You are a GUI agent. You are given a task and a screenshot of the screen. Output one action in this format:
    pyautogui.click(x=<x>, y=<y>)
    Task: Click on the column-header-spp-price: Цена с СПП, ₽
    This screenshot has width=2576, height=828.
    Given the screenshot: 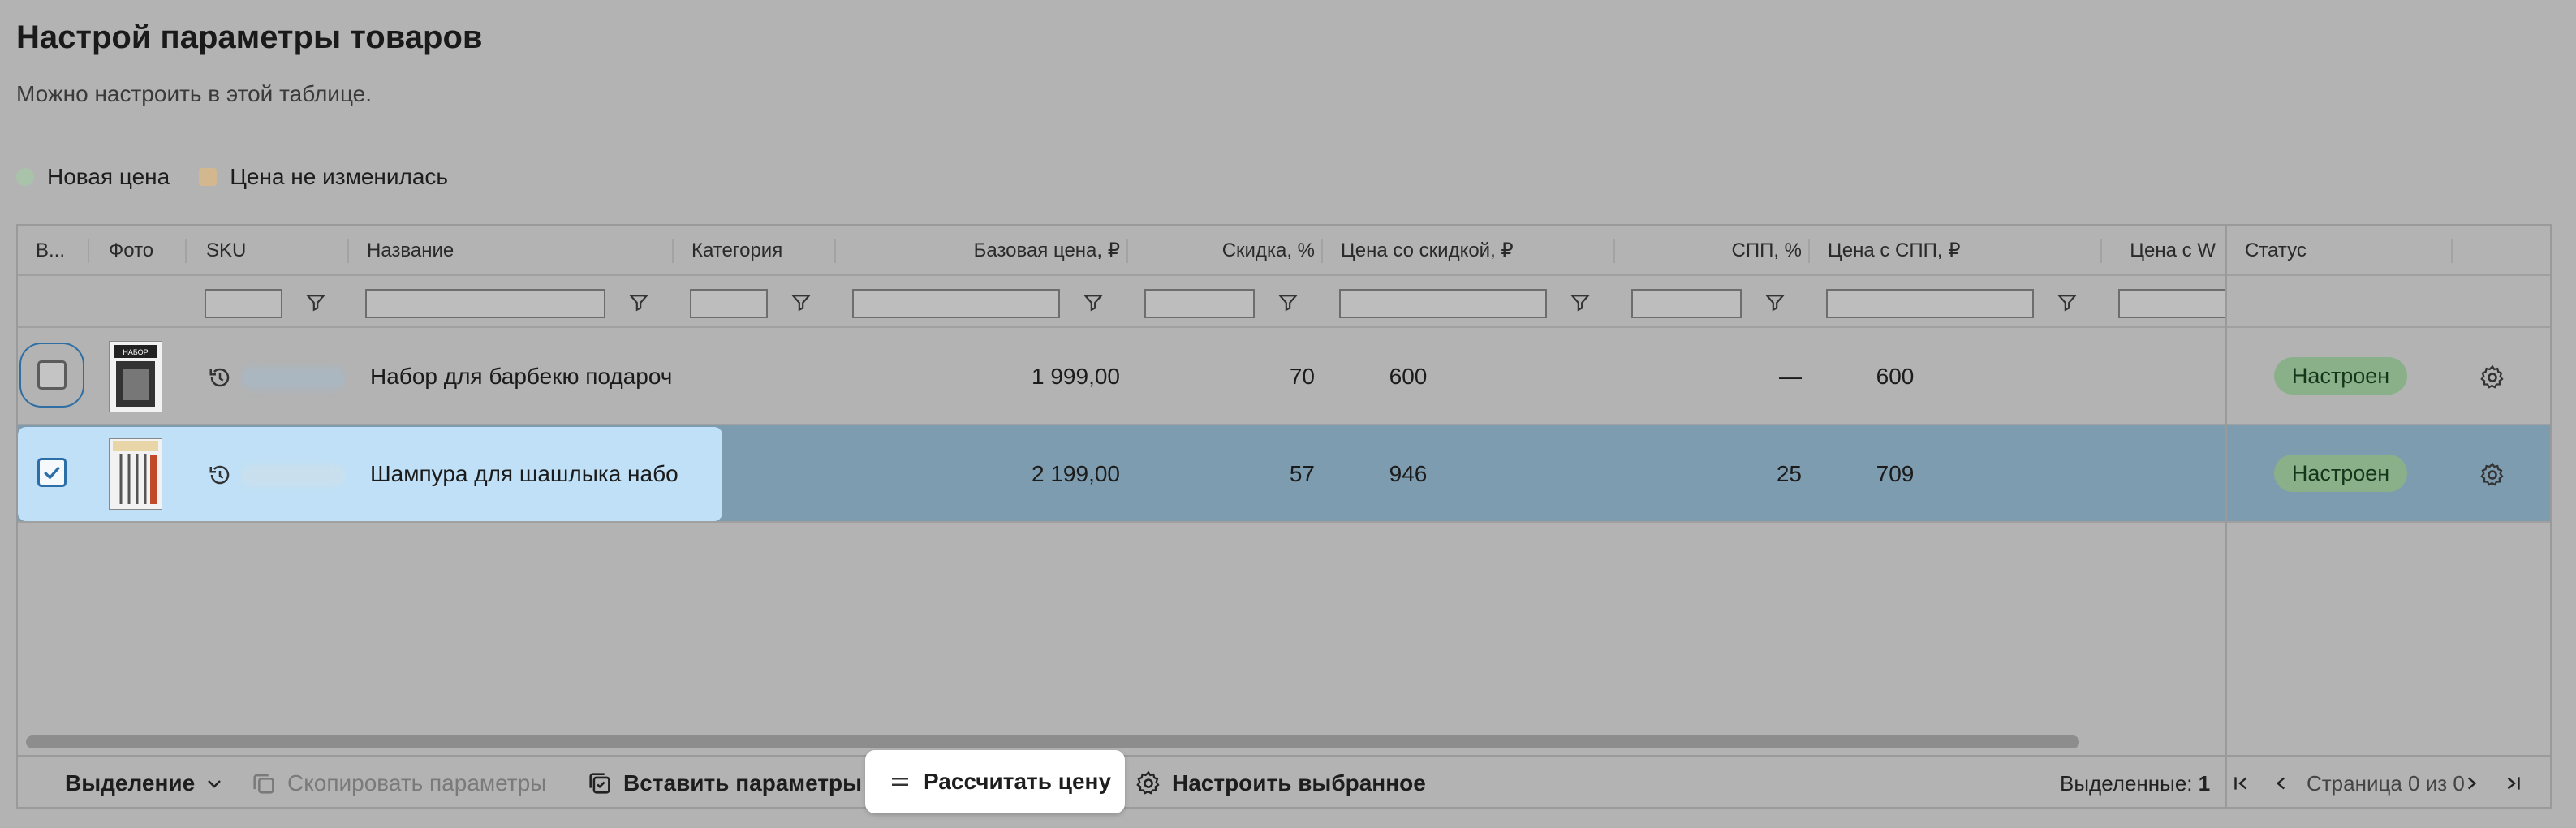 What is the action you would take?
    pyautogui.click(x=1964, y=251)
    